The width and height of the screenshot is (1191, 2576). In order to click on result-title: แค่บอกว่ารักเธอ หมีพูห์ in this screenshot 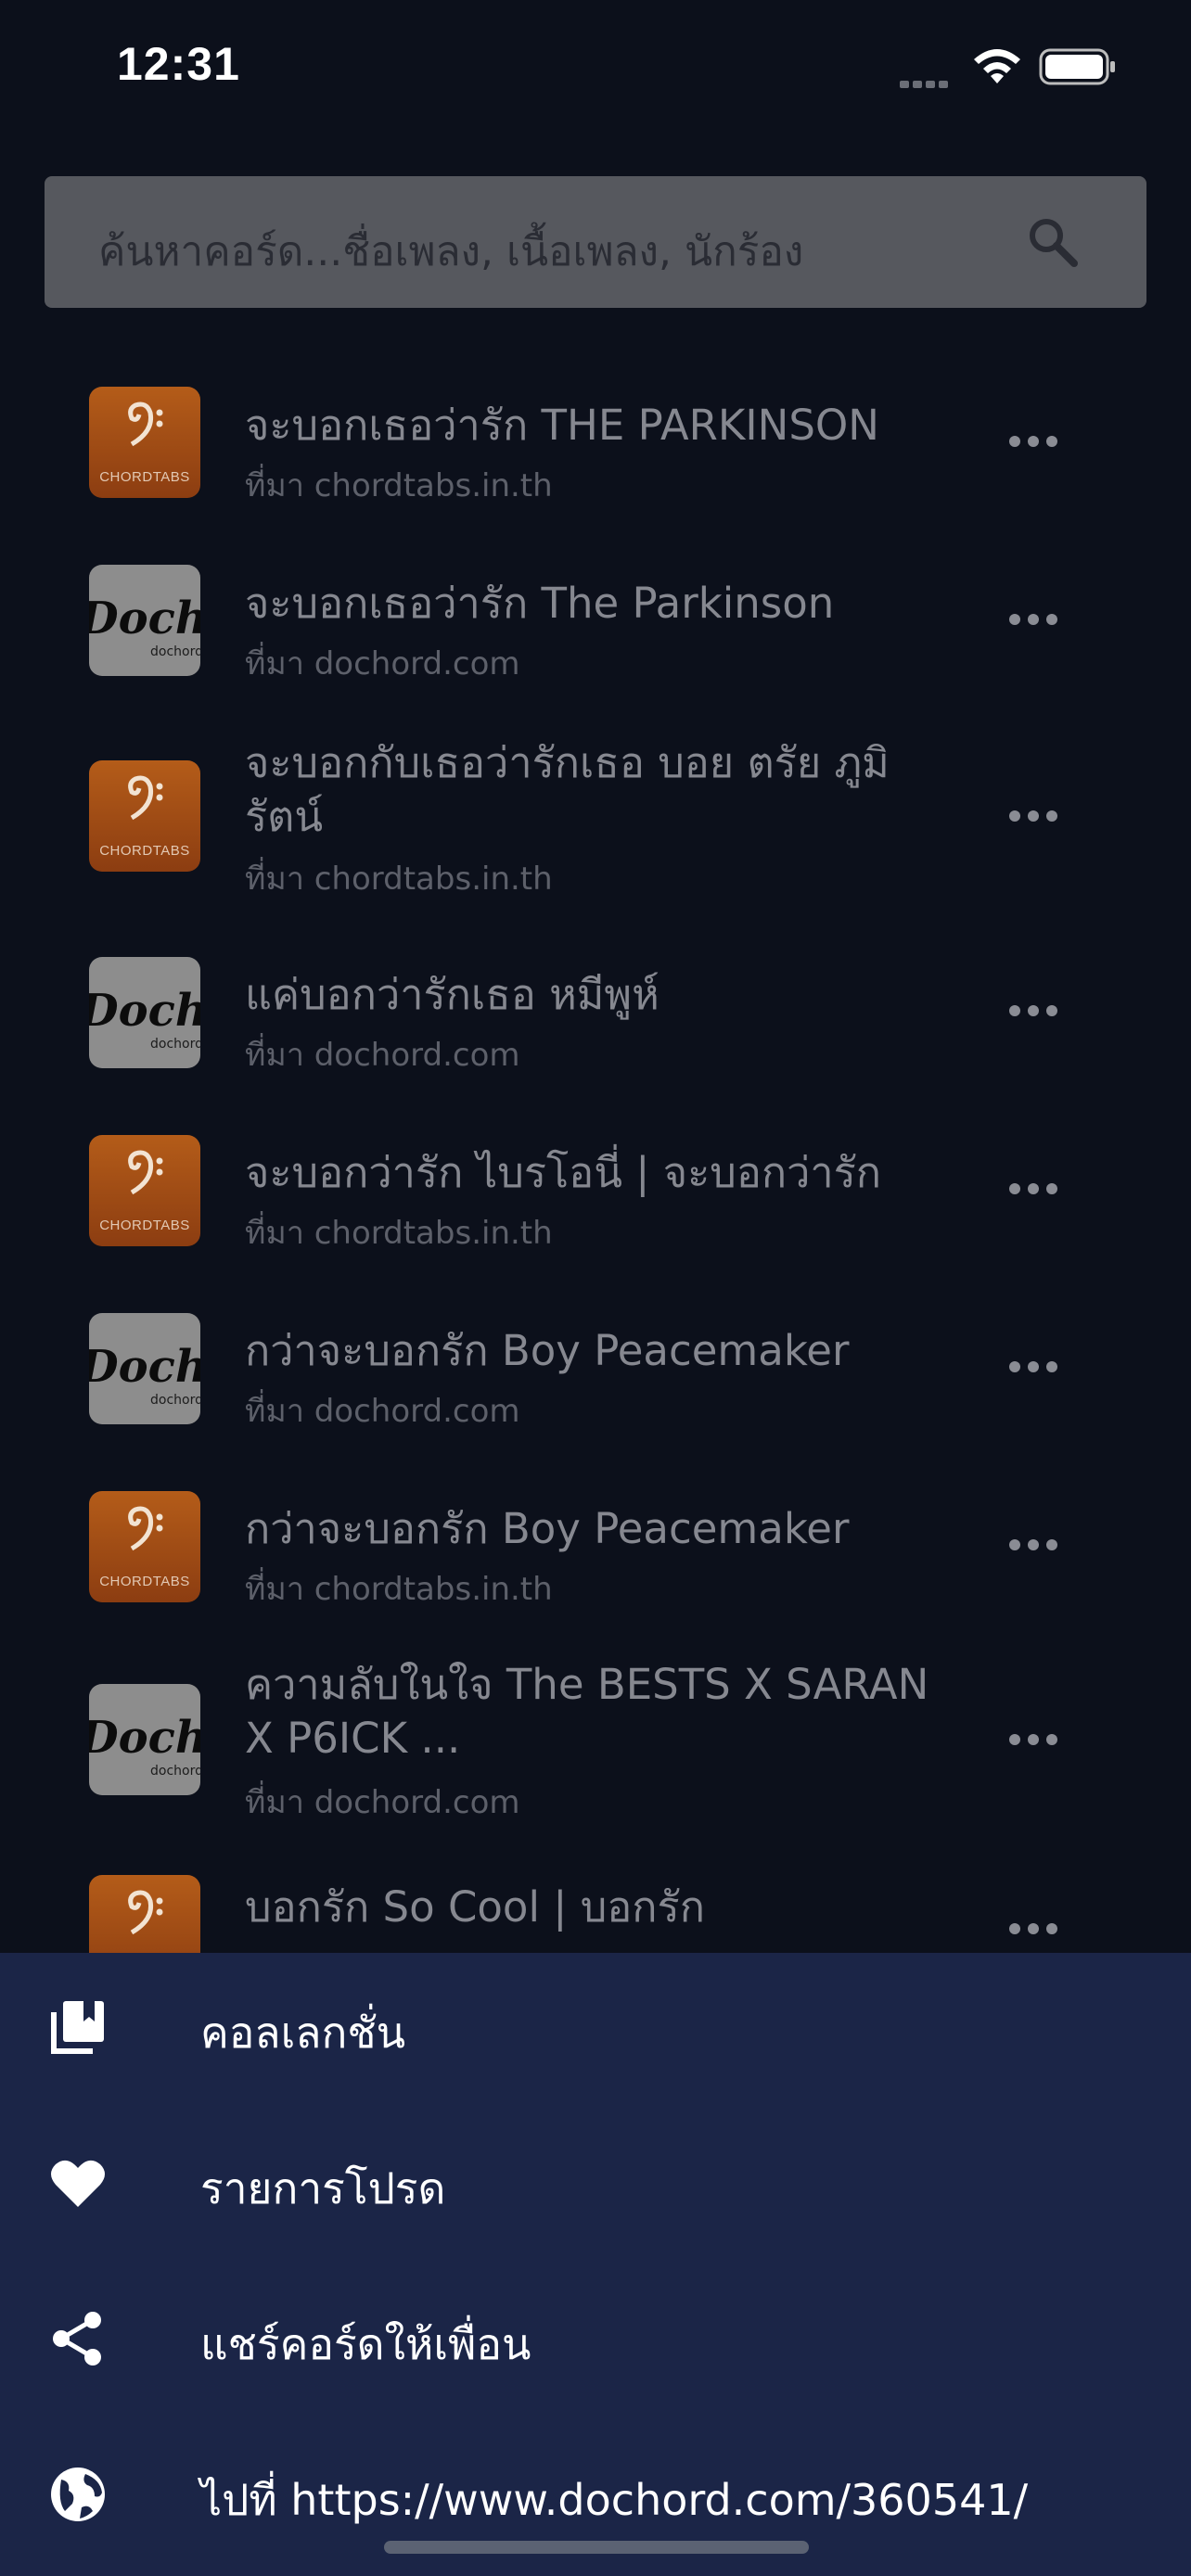, I will do `click(452, 995)`.